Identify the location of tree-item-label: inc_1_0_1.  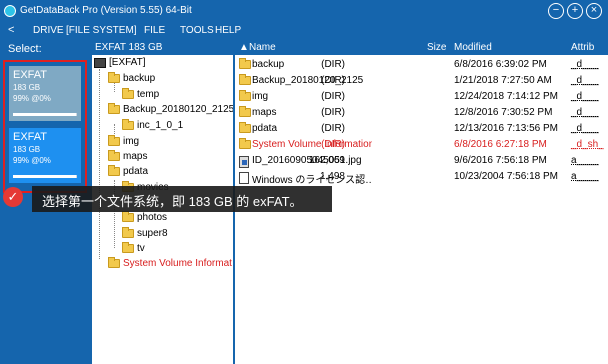
(160, 125).